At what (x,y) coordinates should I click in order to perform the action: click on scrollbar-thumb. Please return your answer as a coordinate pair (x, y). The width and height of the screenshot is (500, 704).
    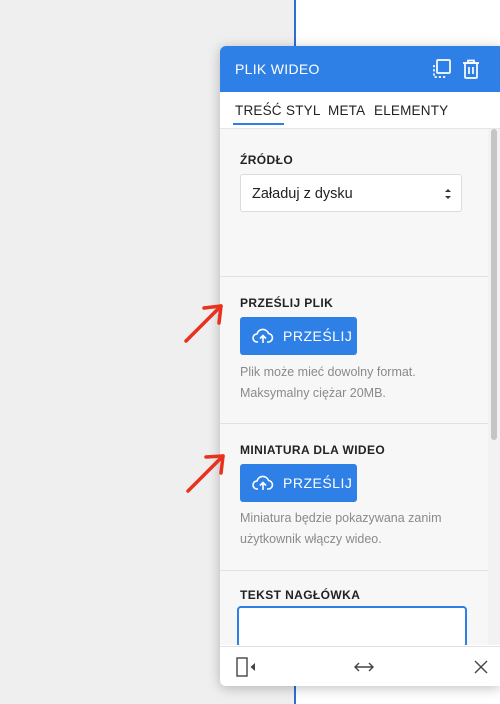
    Looking at the image, I should click on (494, 284).